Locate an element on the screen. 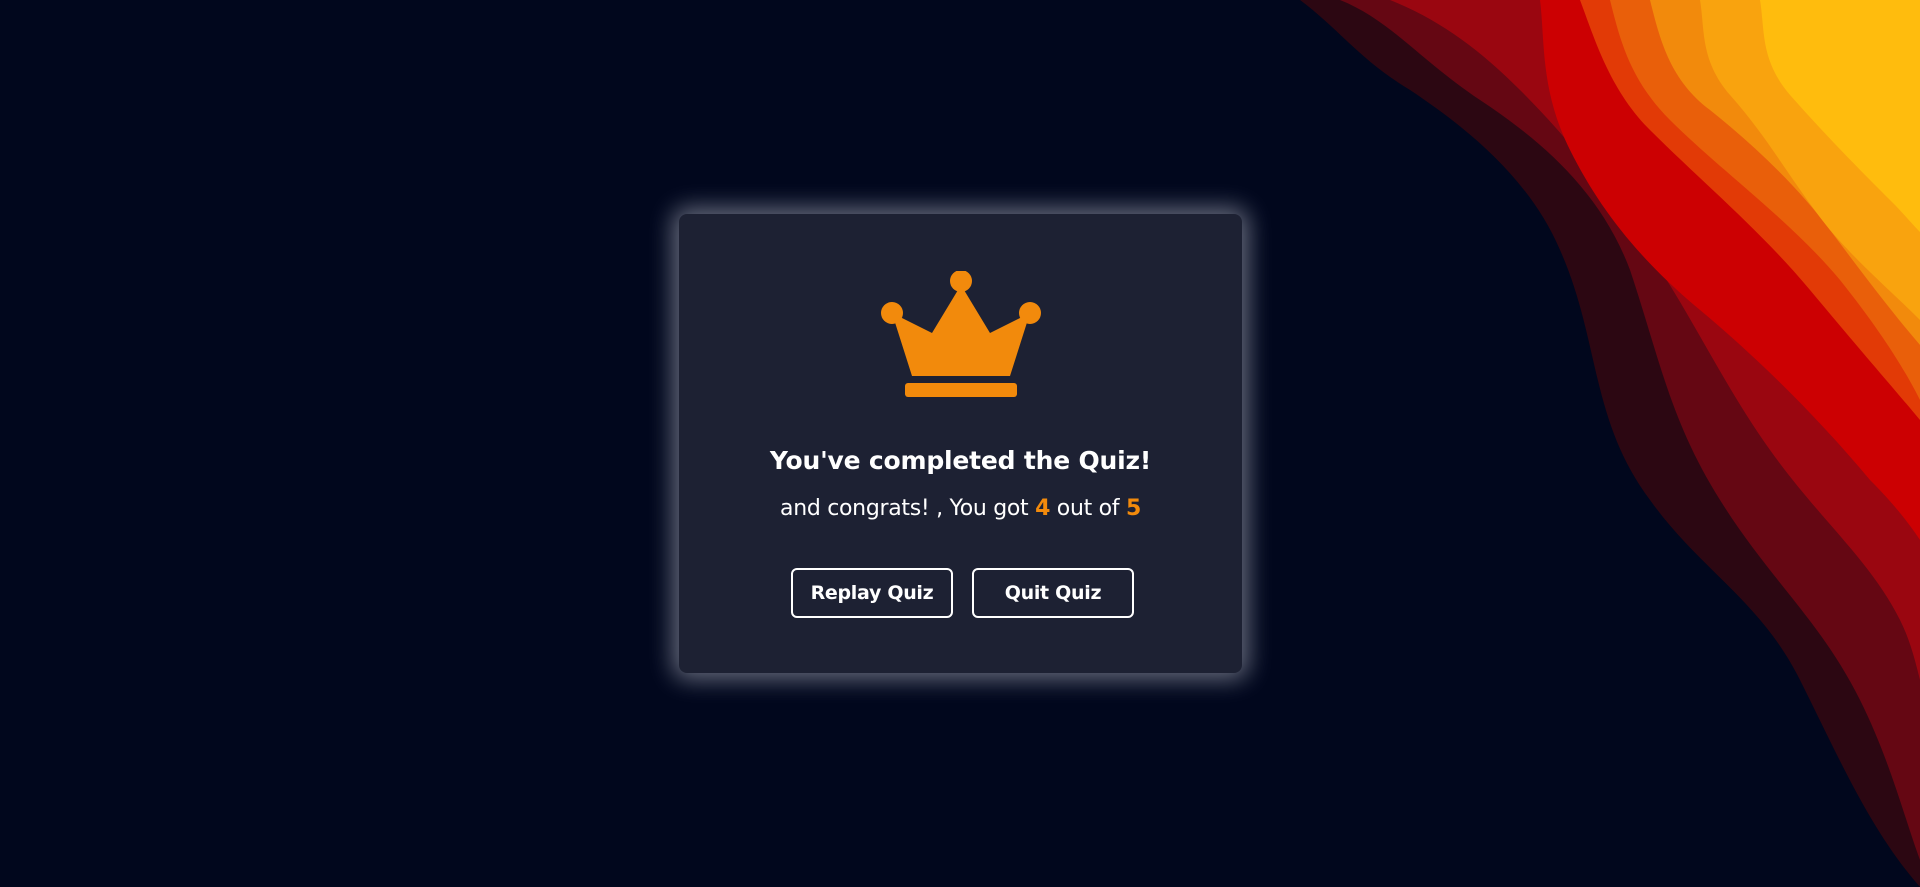  quit-quiz-button: Quit Quiz is located at coordinates (1053, 593).